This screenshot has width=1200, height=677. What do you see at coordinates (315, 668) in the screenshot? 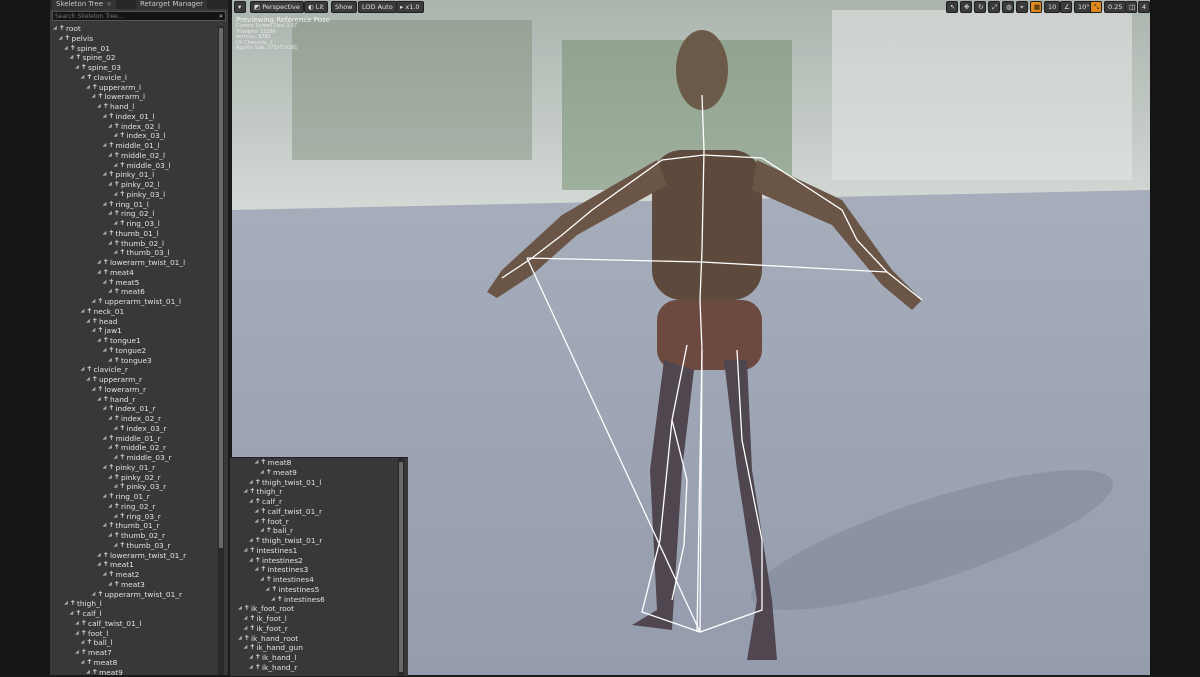
I see `tree-row: ◢✝ik_hand_r` at bounding box center [315, 668].